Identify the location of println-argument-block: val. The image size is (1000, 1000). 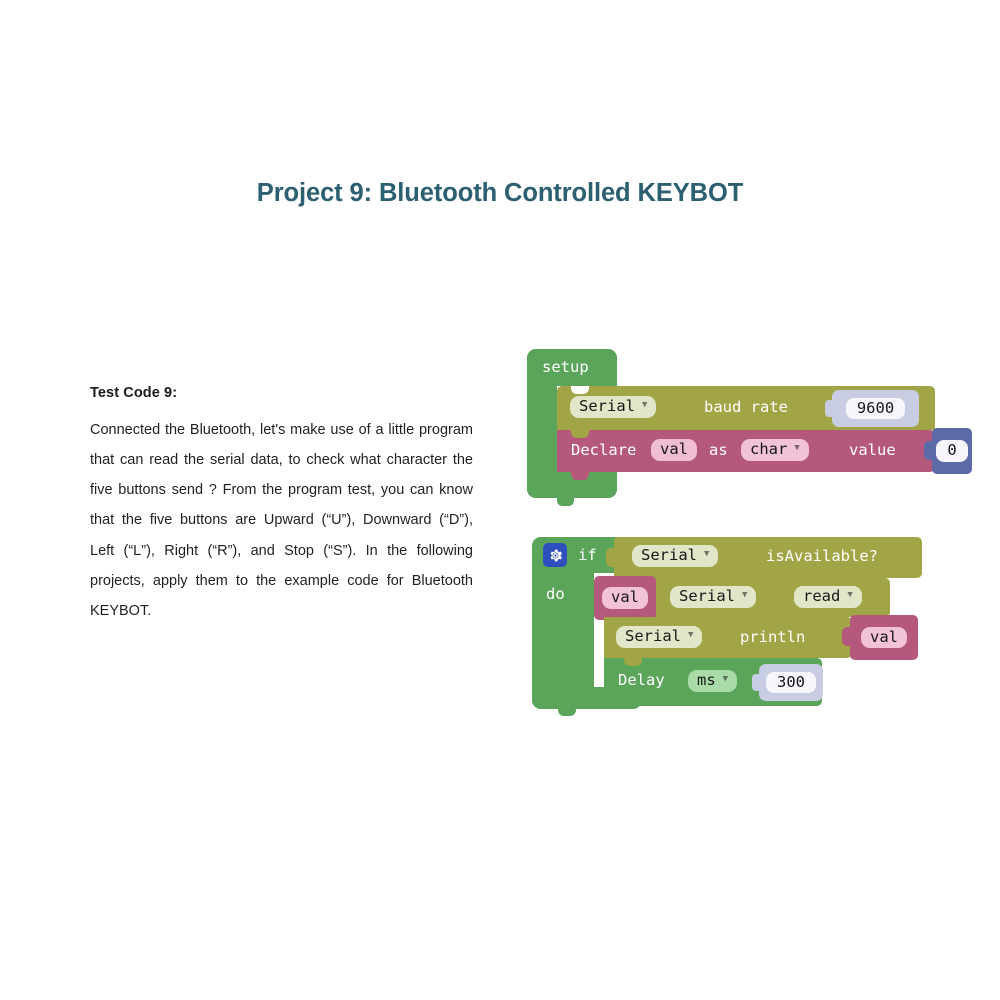
(880, 637).